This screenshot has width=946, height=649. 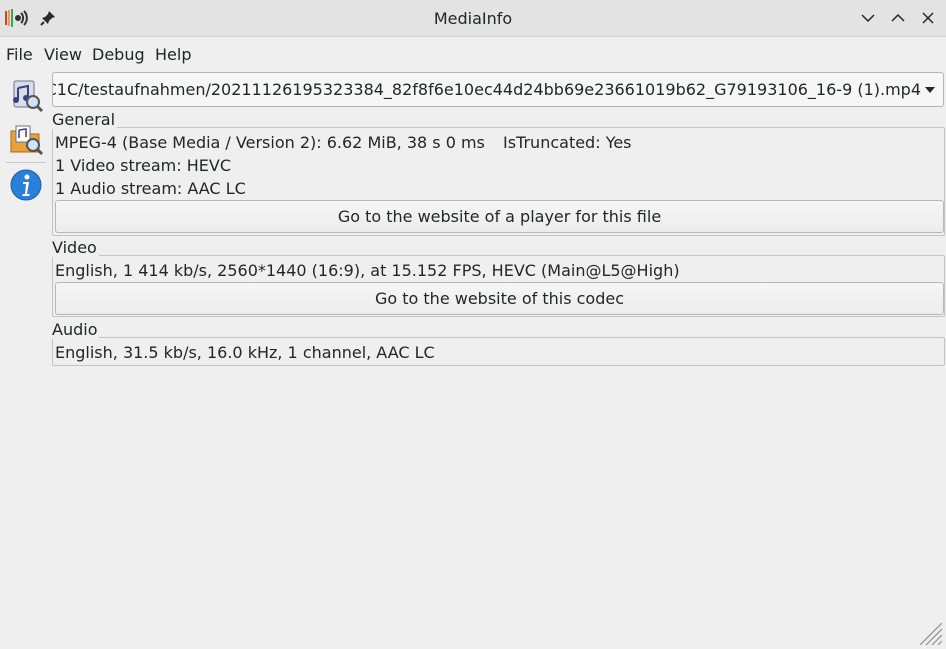 I want to click on open-folder-button, so click(x=26, y=139).